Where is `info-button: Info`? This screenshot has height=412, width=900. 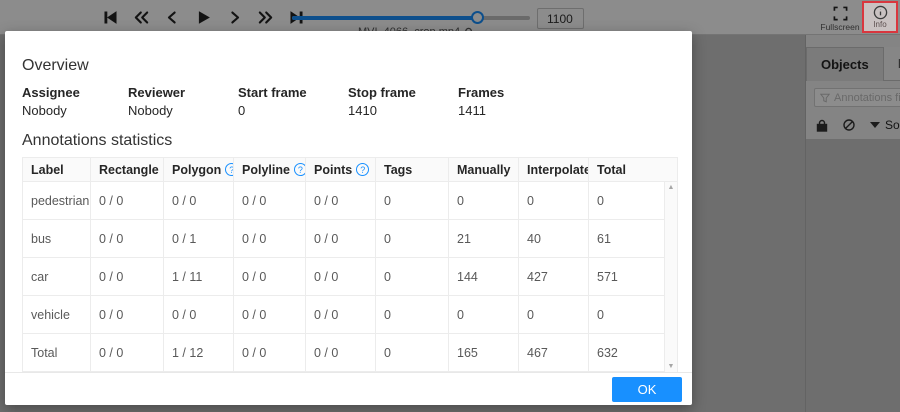 info-button: Info is located at coordinates (880, 17).